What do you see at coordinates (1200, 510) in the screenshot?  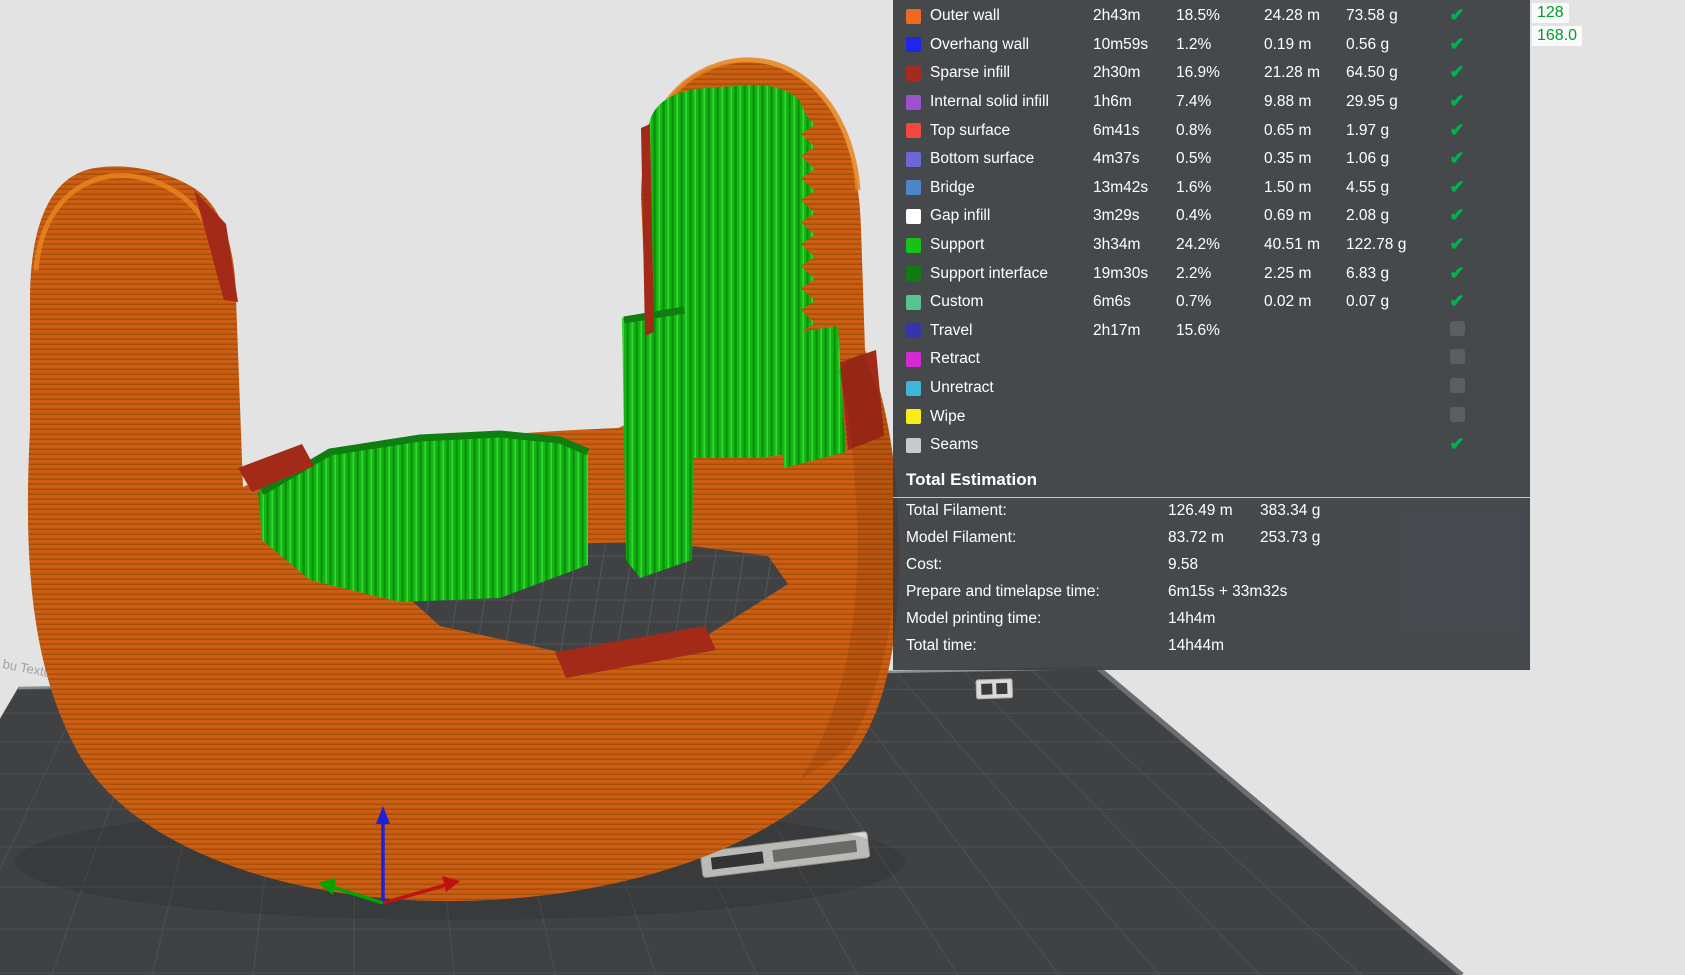 I see `estimation-value: 126.49 m` at bounding box center [1200, 510].